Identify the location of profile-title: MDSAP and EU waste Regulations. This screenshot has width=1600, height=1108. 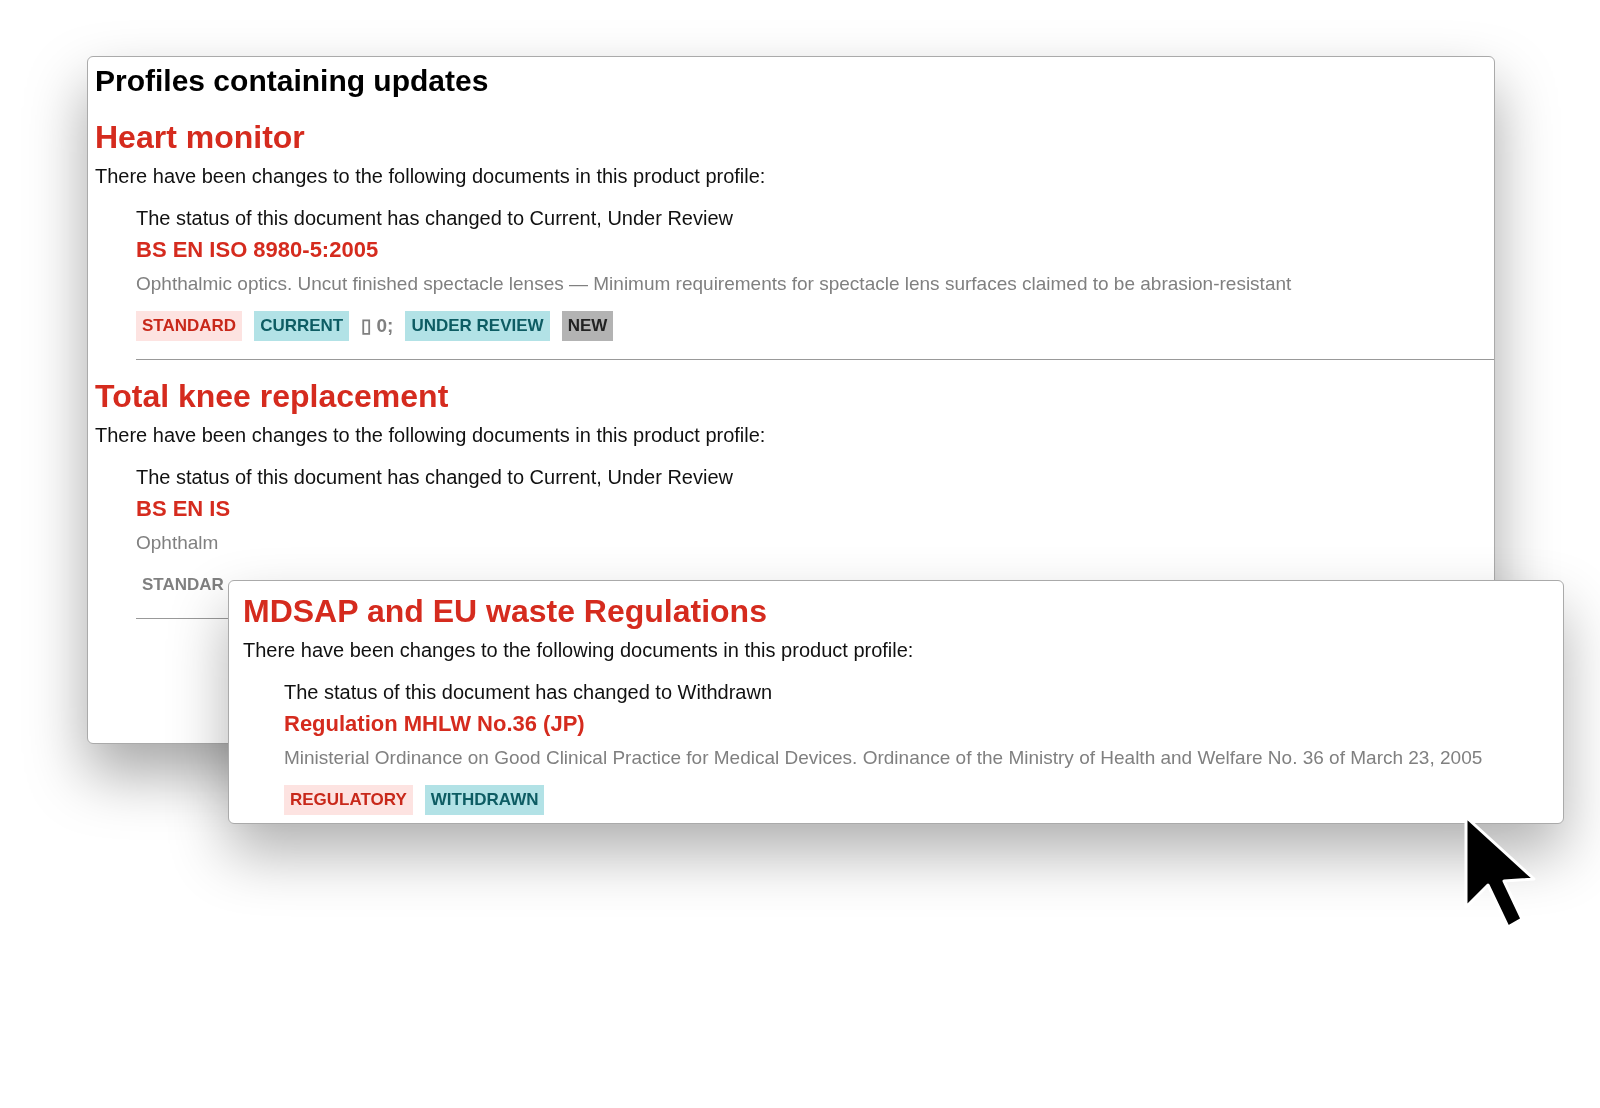
(505, 611).